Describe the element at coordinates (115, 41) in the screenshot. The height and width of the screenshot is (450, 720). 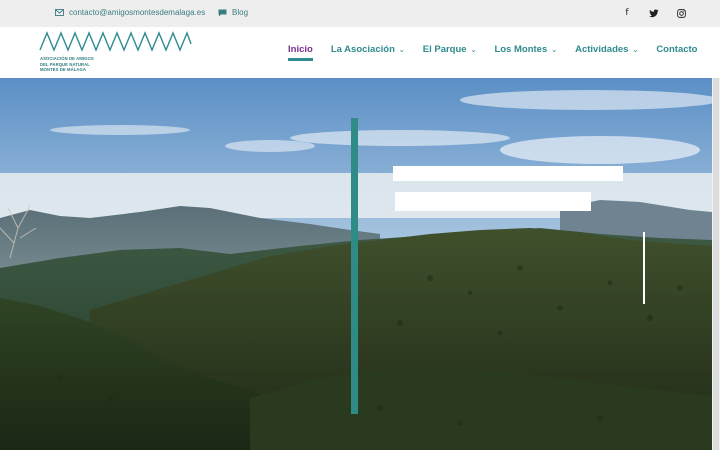
I see `mountain-zigzag-logo-icon` at that location.